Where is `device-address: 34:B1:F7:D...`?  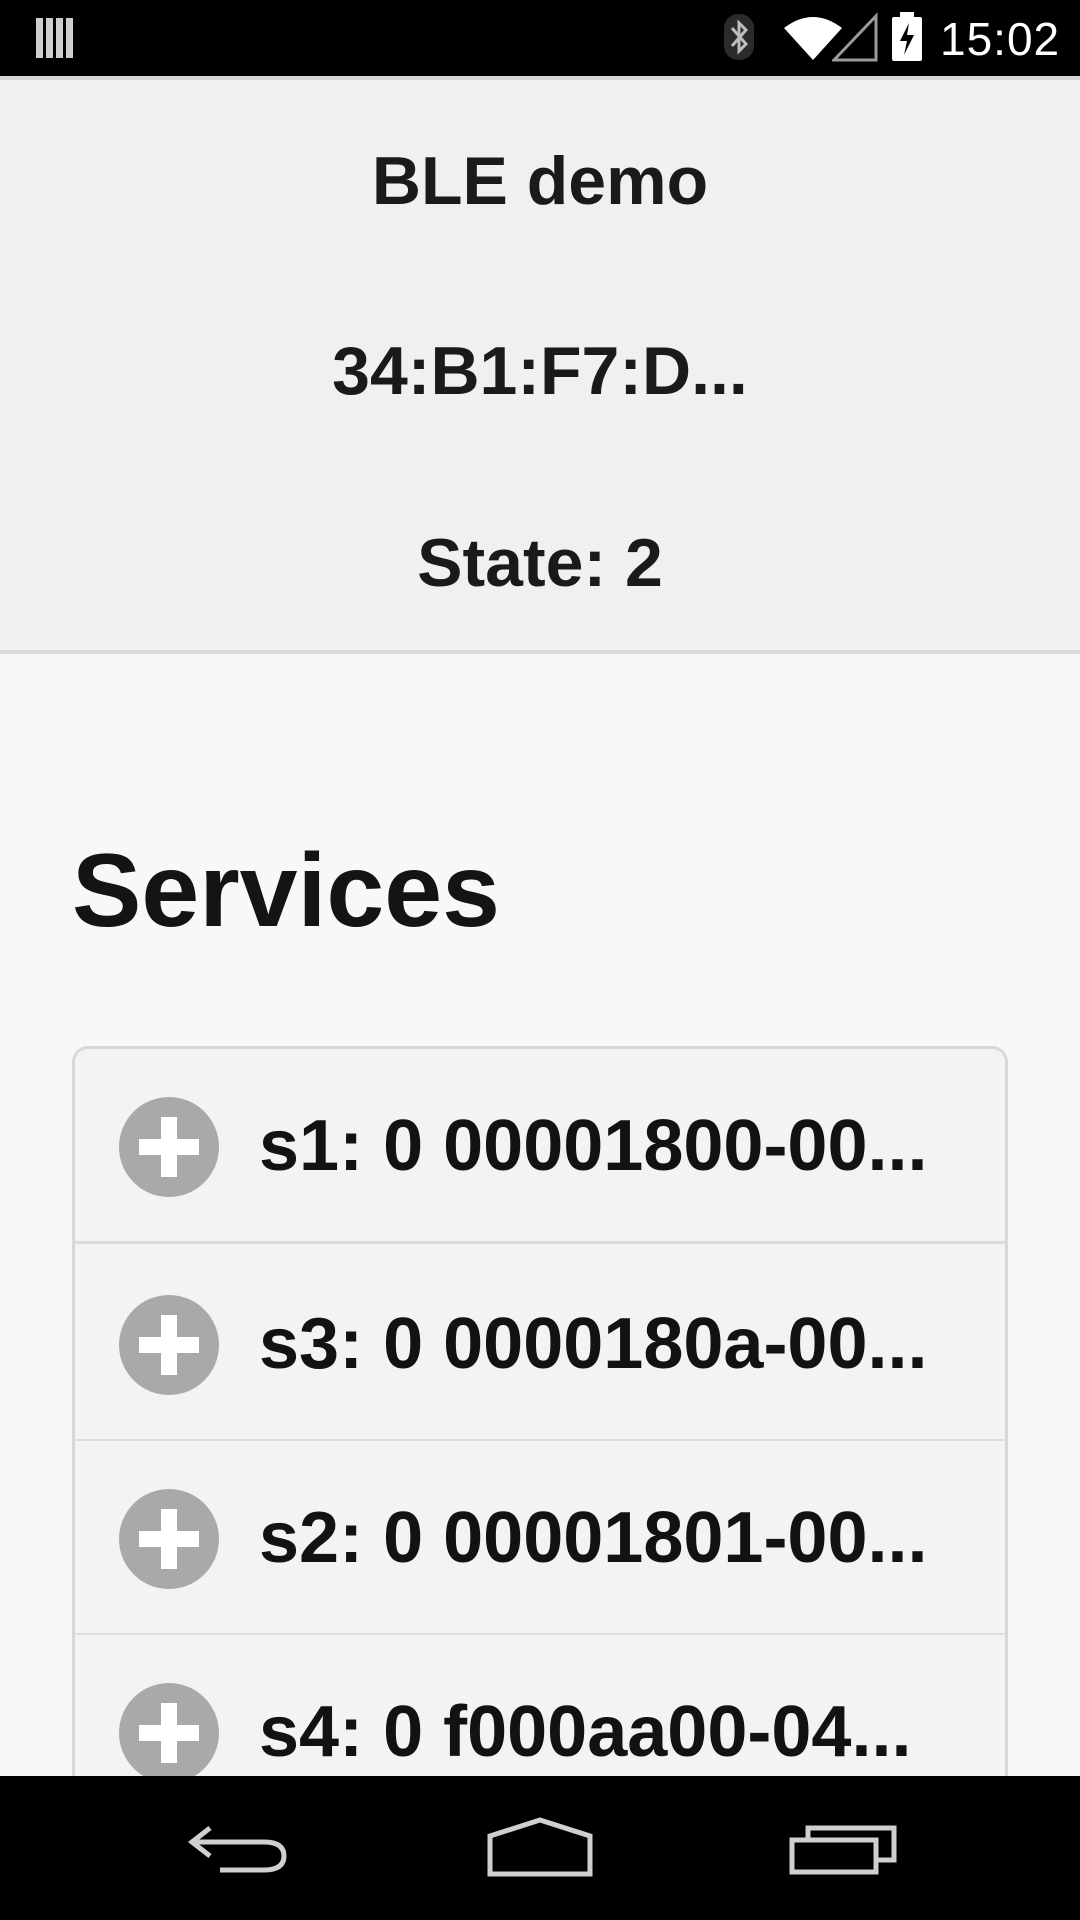
device-address: 34:B1:F7:D... is located at coordinates (540, 371).